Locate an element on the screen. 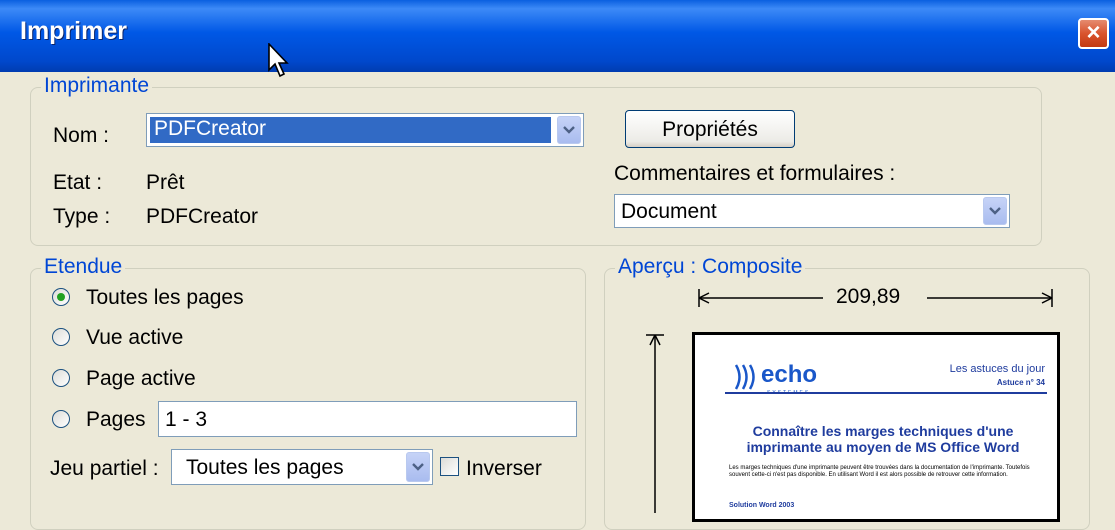  title-bar: Imprimer × is located at coordinates (557, 36).